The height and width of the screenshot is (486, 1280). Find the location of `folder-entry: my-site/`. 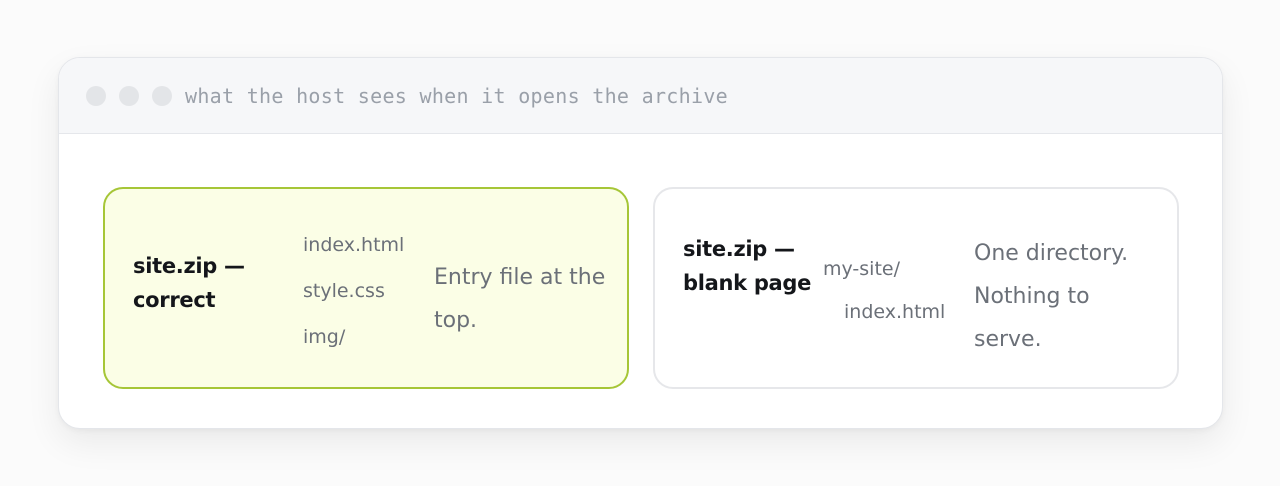

folder-entry: my-site/ is located at coordinates (861, 269).